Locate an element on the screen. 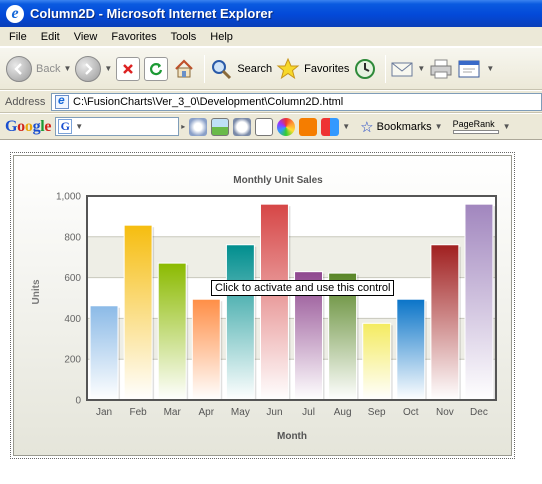 Image resolution: width=542 pixels, height=484 pixels. x-tick-label: Jun is located at coordinates (274, 412).